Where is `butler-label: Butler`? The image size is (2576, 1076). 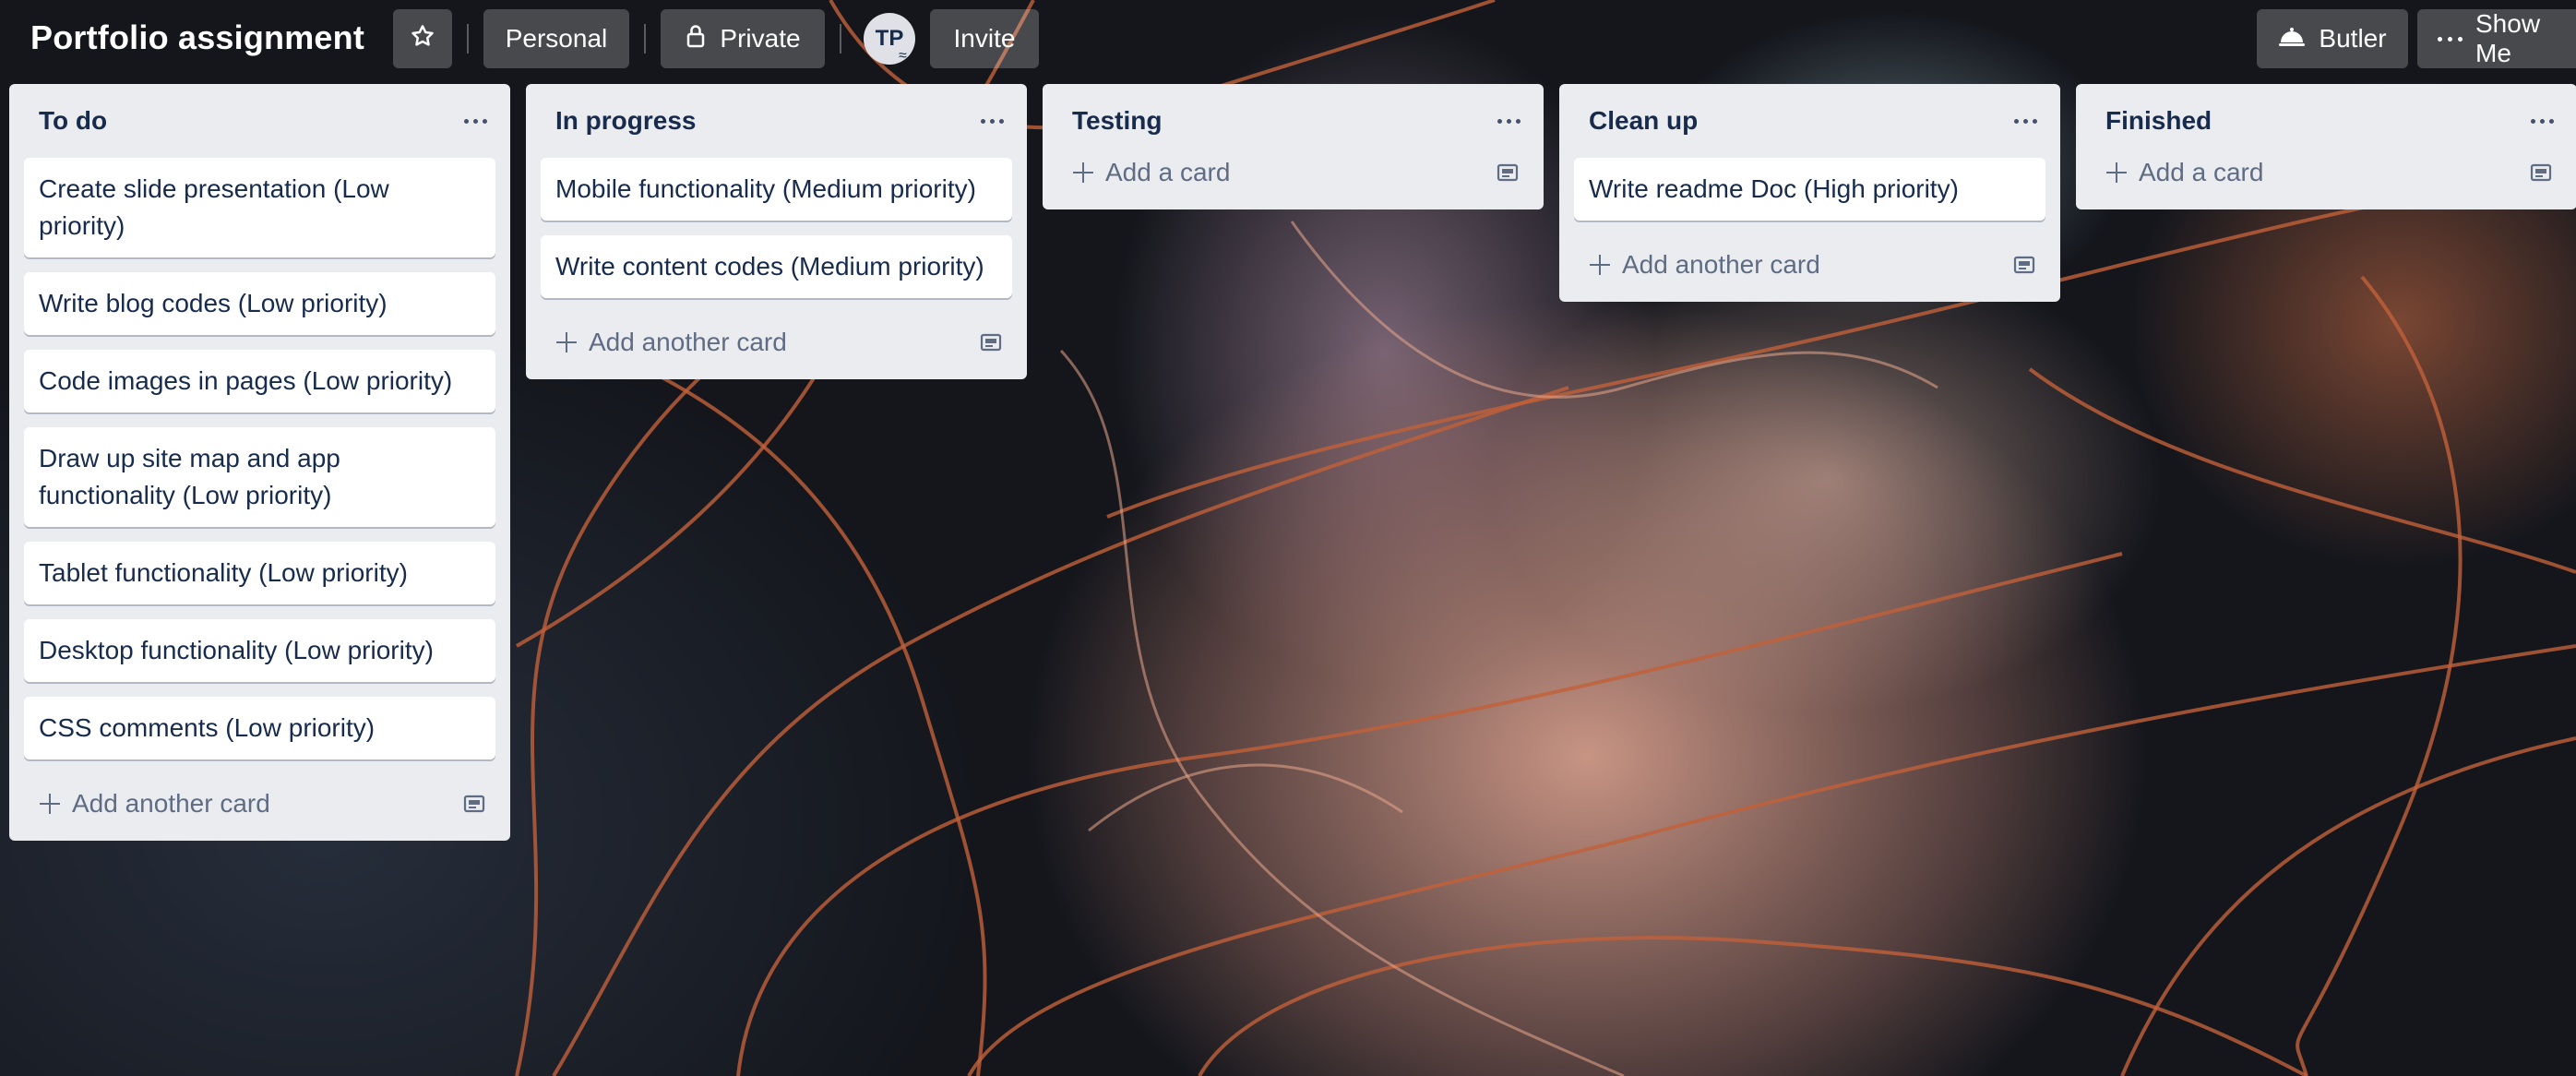 butler-label: Butler is located at coordinates (2353, 38).